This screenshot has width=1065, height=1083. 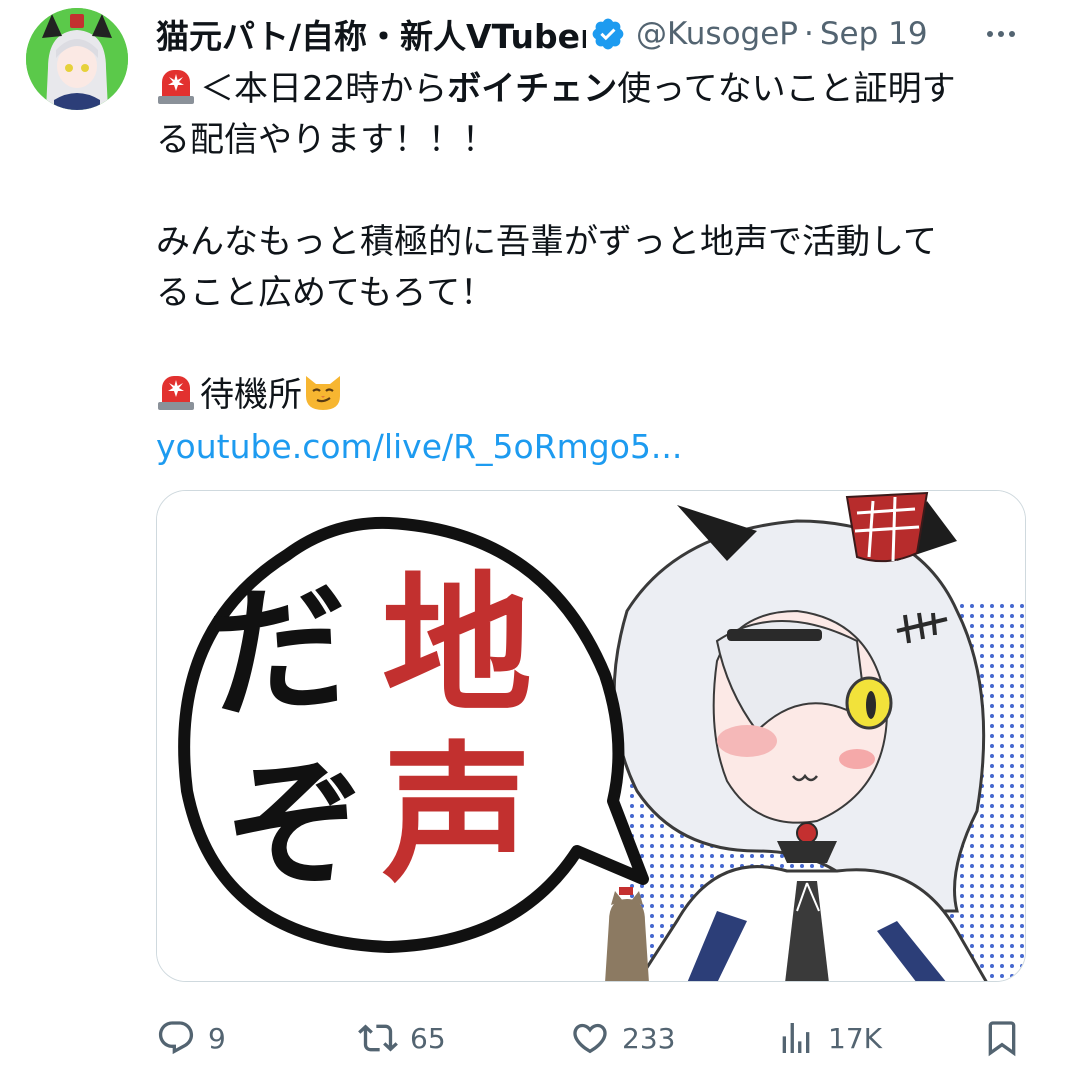 I want to click on heart-icon, so click(x=590, y=1038).